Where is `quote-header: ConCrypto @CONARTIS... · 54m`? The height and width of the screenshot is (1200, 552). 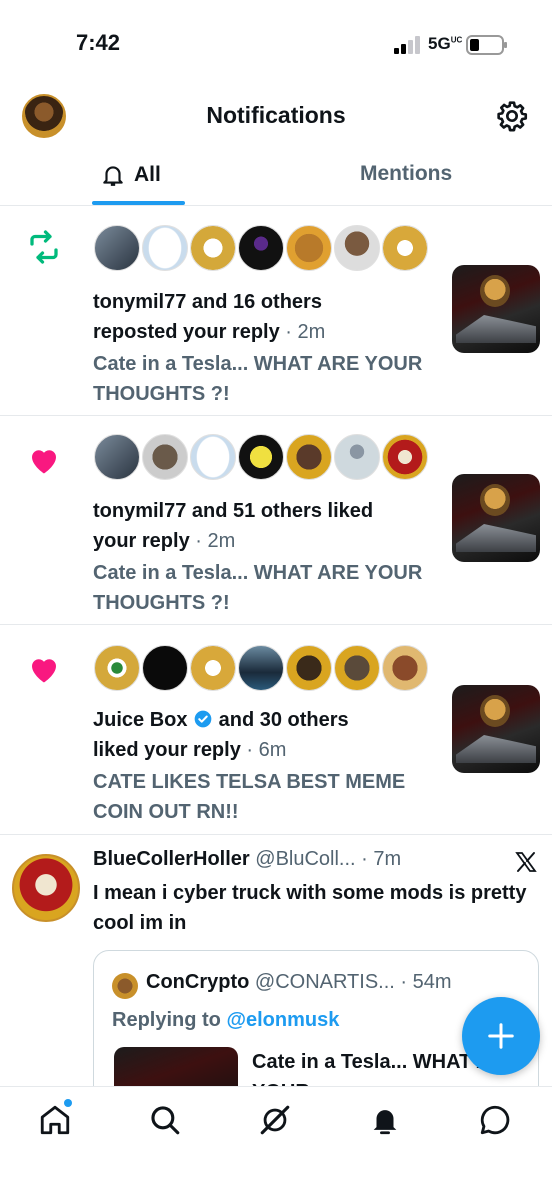 quote-header: ConCrypto @CONARTIS... · 54m is located at coordinates (299, 982).